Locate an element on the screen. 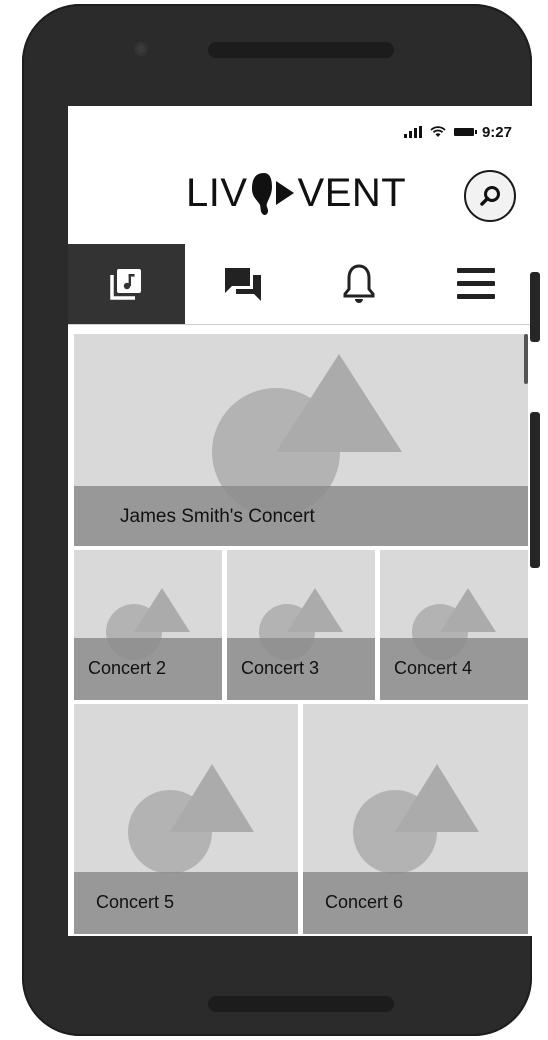 The height and width of the screenshot is (1040, 548). event-title: Concert 4 is located at coordinates (454, 669).